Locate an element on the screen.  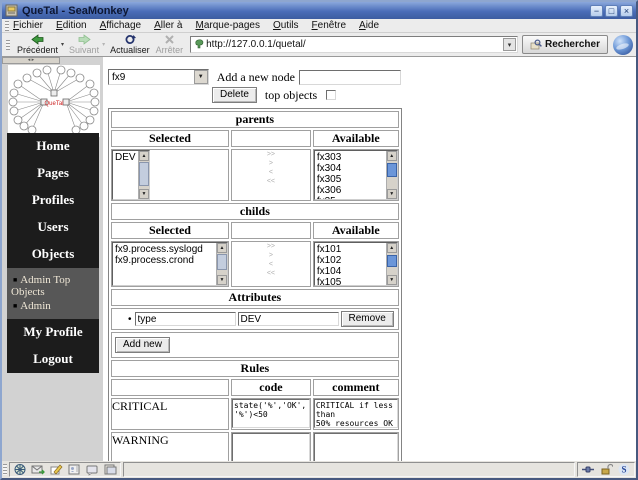
list-item: fx102 is located at coordinates (350, 260).